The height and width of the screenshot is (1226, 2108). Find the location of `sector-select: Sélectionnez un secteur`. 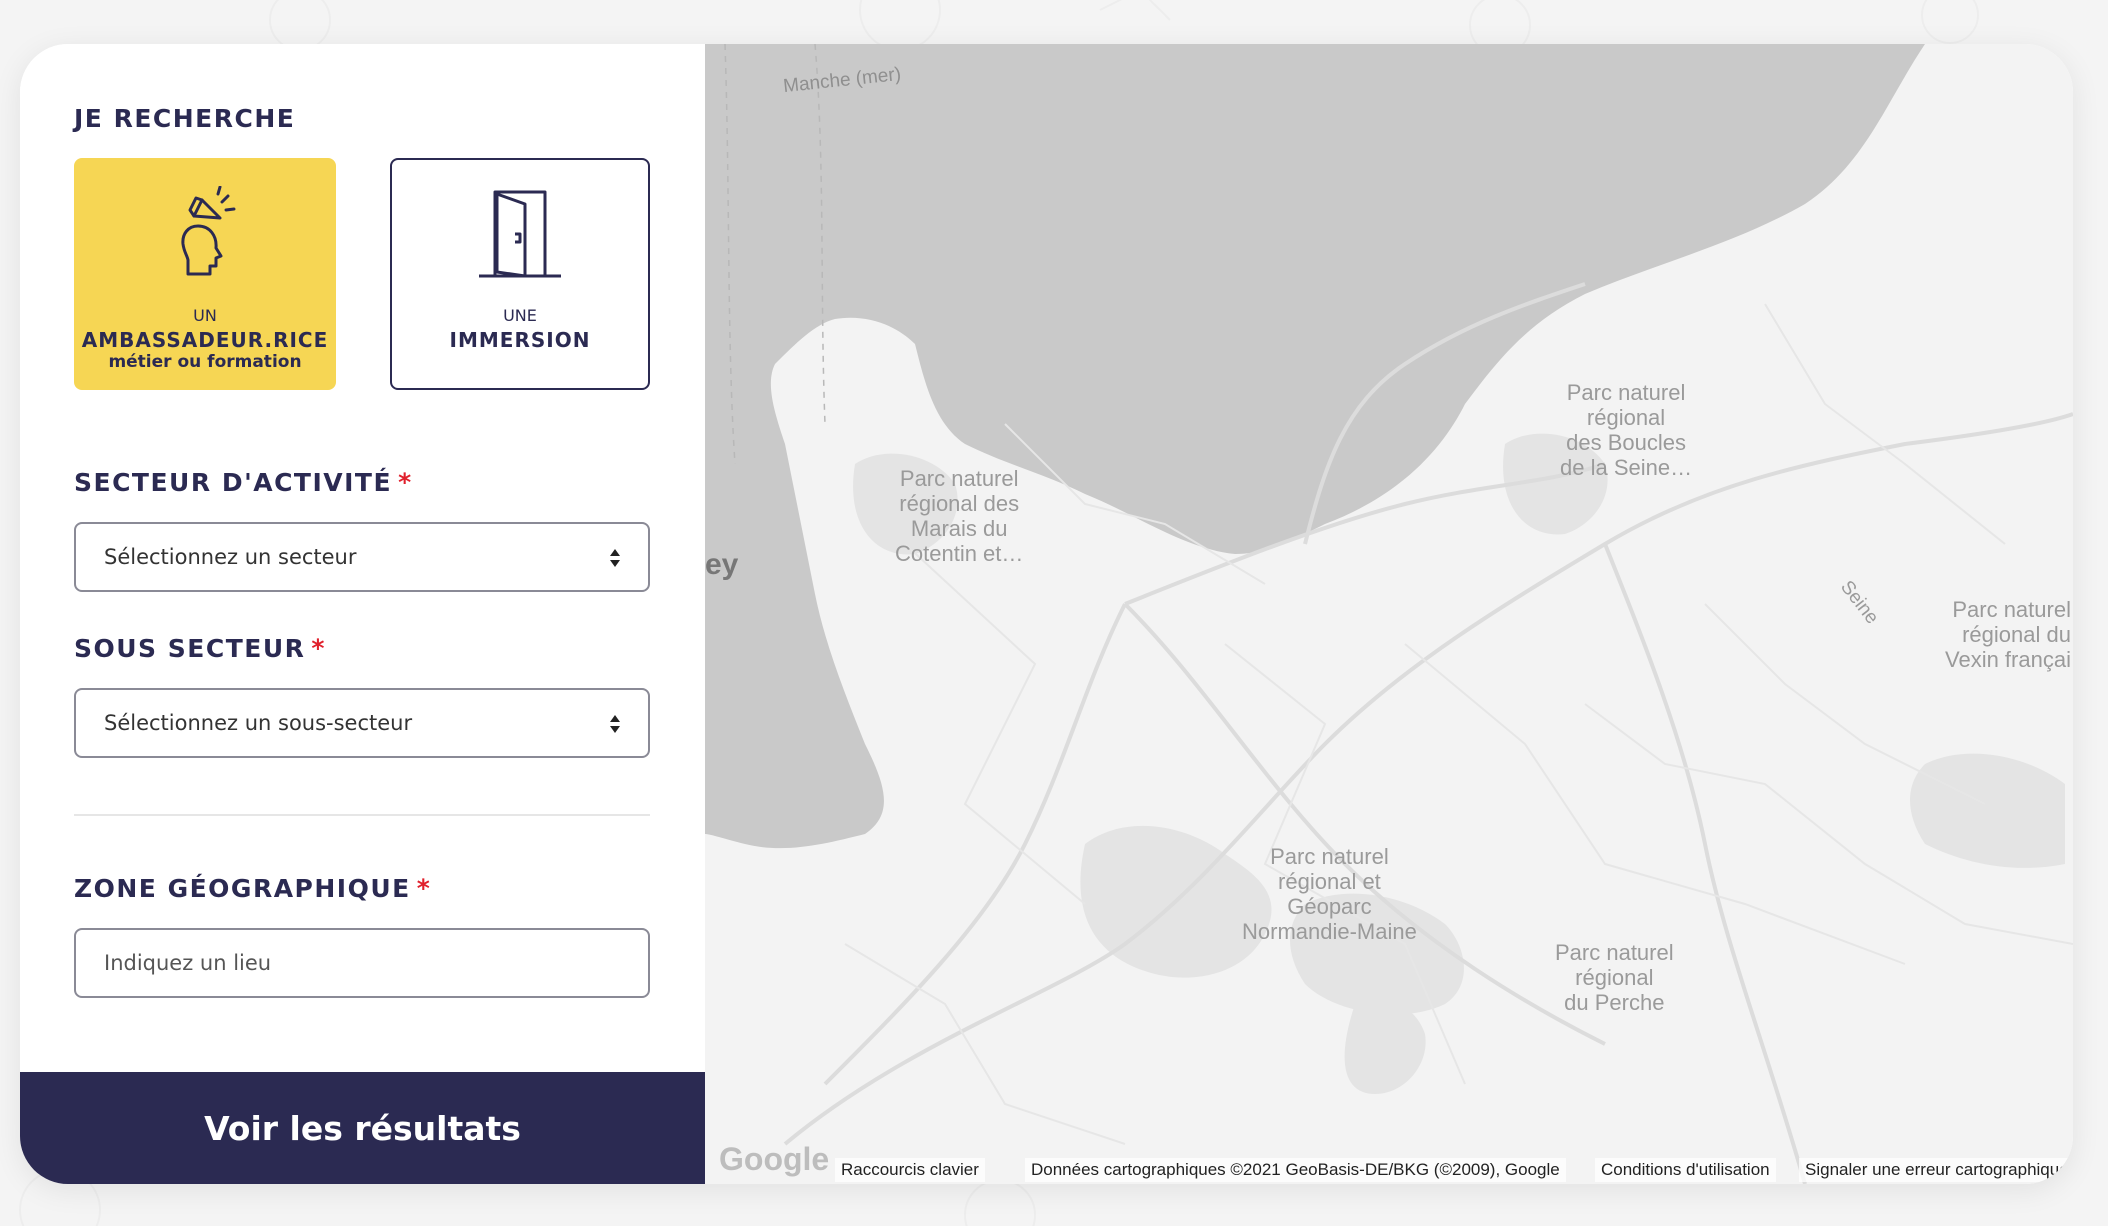

sector-select: Sélectionnez un secteur is located at coordinates (362, 557).